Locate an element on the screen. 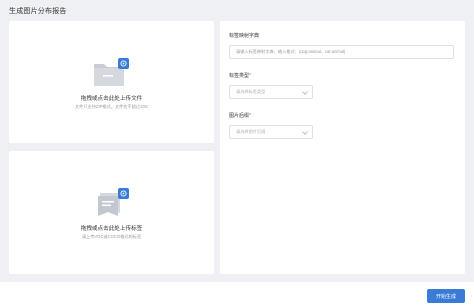  footer-bar: 开始生成 is located at coordinates (237, 294).